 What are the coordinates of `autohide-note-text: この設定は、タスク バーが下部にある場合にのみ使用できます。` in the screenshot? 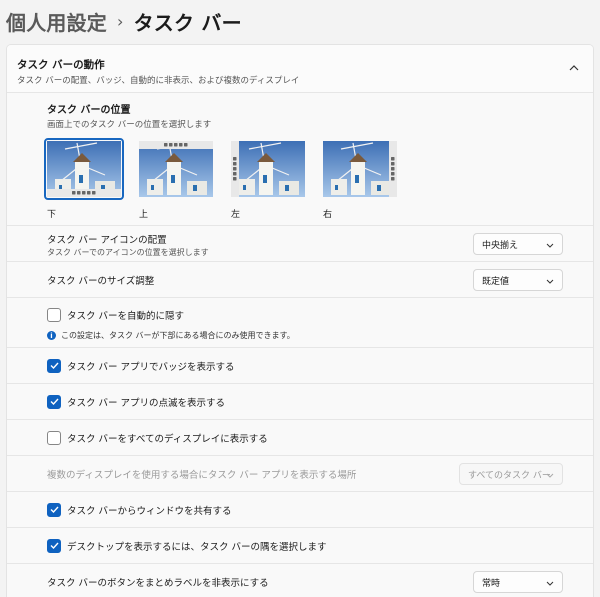 It's located at (178, 335).